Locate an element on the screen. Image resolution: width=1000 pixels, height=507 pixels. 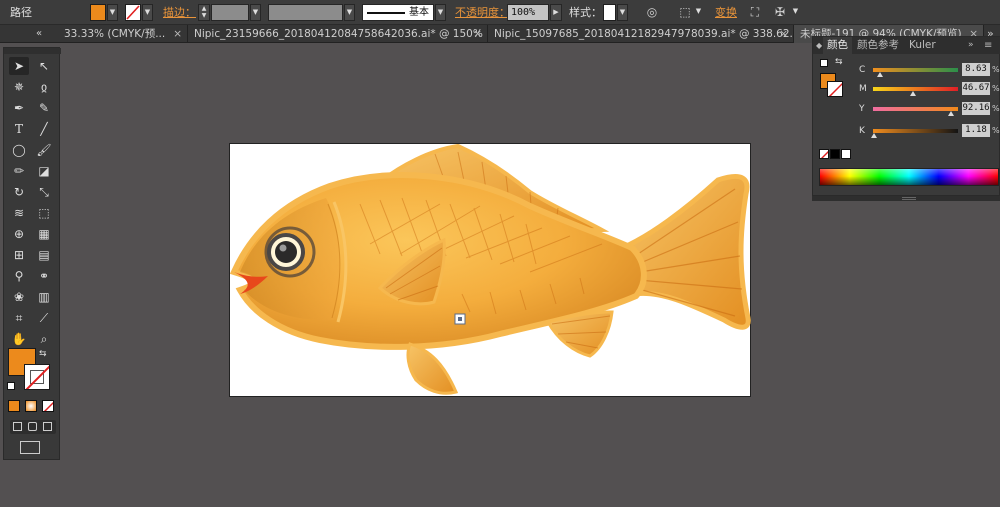
magenta-slider: M 46.67 % is located at coordinates (906, 89).